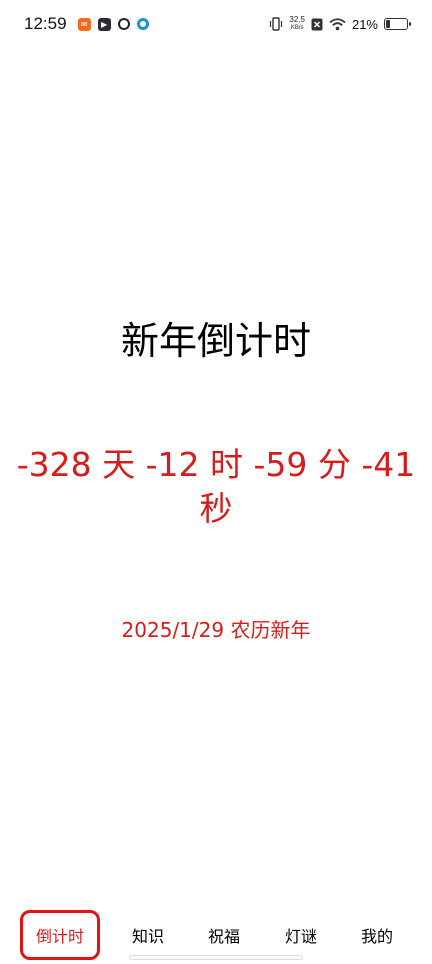 This screenshot has height=964, width=432. I want to click on countdown-text: -328 天 -12 时 -59 分 -41 秒, so click(216, 486).